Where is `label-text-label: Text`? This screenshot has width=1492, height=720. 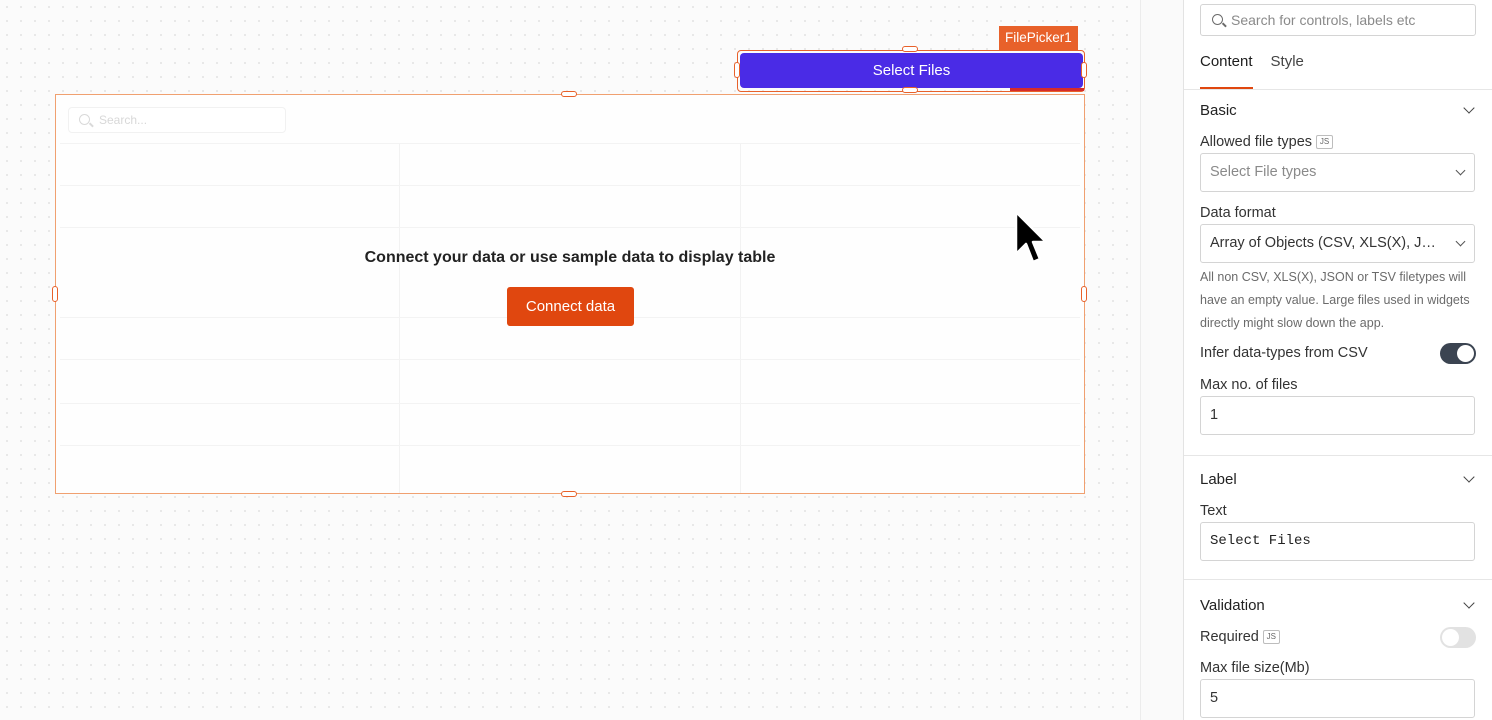 label-text-label: Text is located at coordinates (1213, 511).